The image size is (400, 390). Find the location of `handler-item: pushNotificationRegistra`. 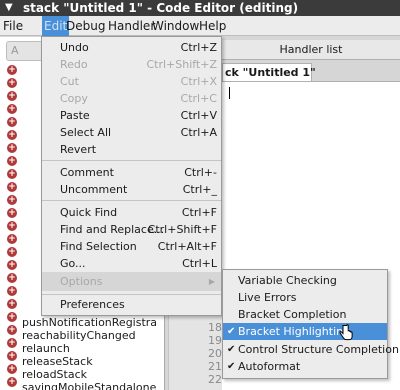

handler-item: pushNotificationRegistra is located at coordinates (89, 322).